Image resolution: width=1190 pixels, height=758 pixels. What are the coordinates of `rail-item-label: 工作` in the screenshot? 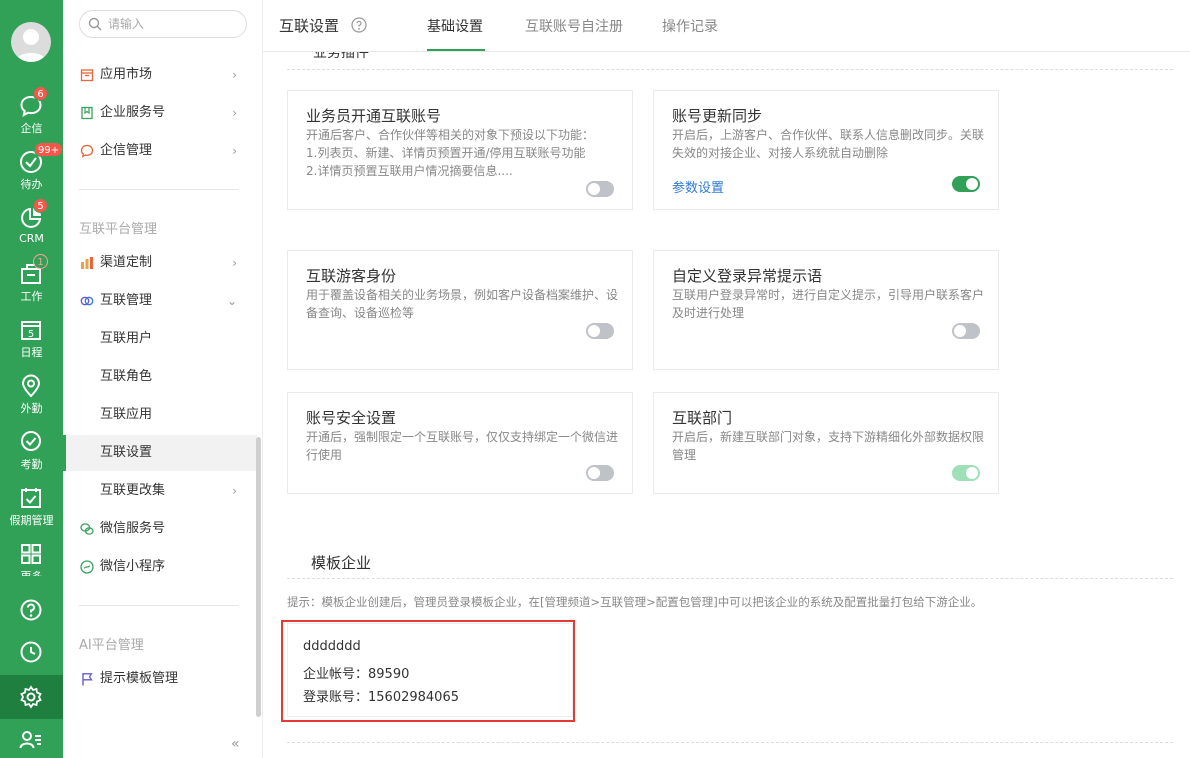 It's located at (31, 296).